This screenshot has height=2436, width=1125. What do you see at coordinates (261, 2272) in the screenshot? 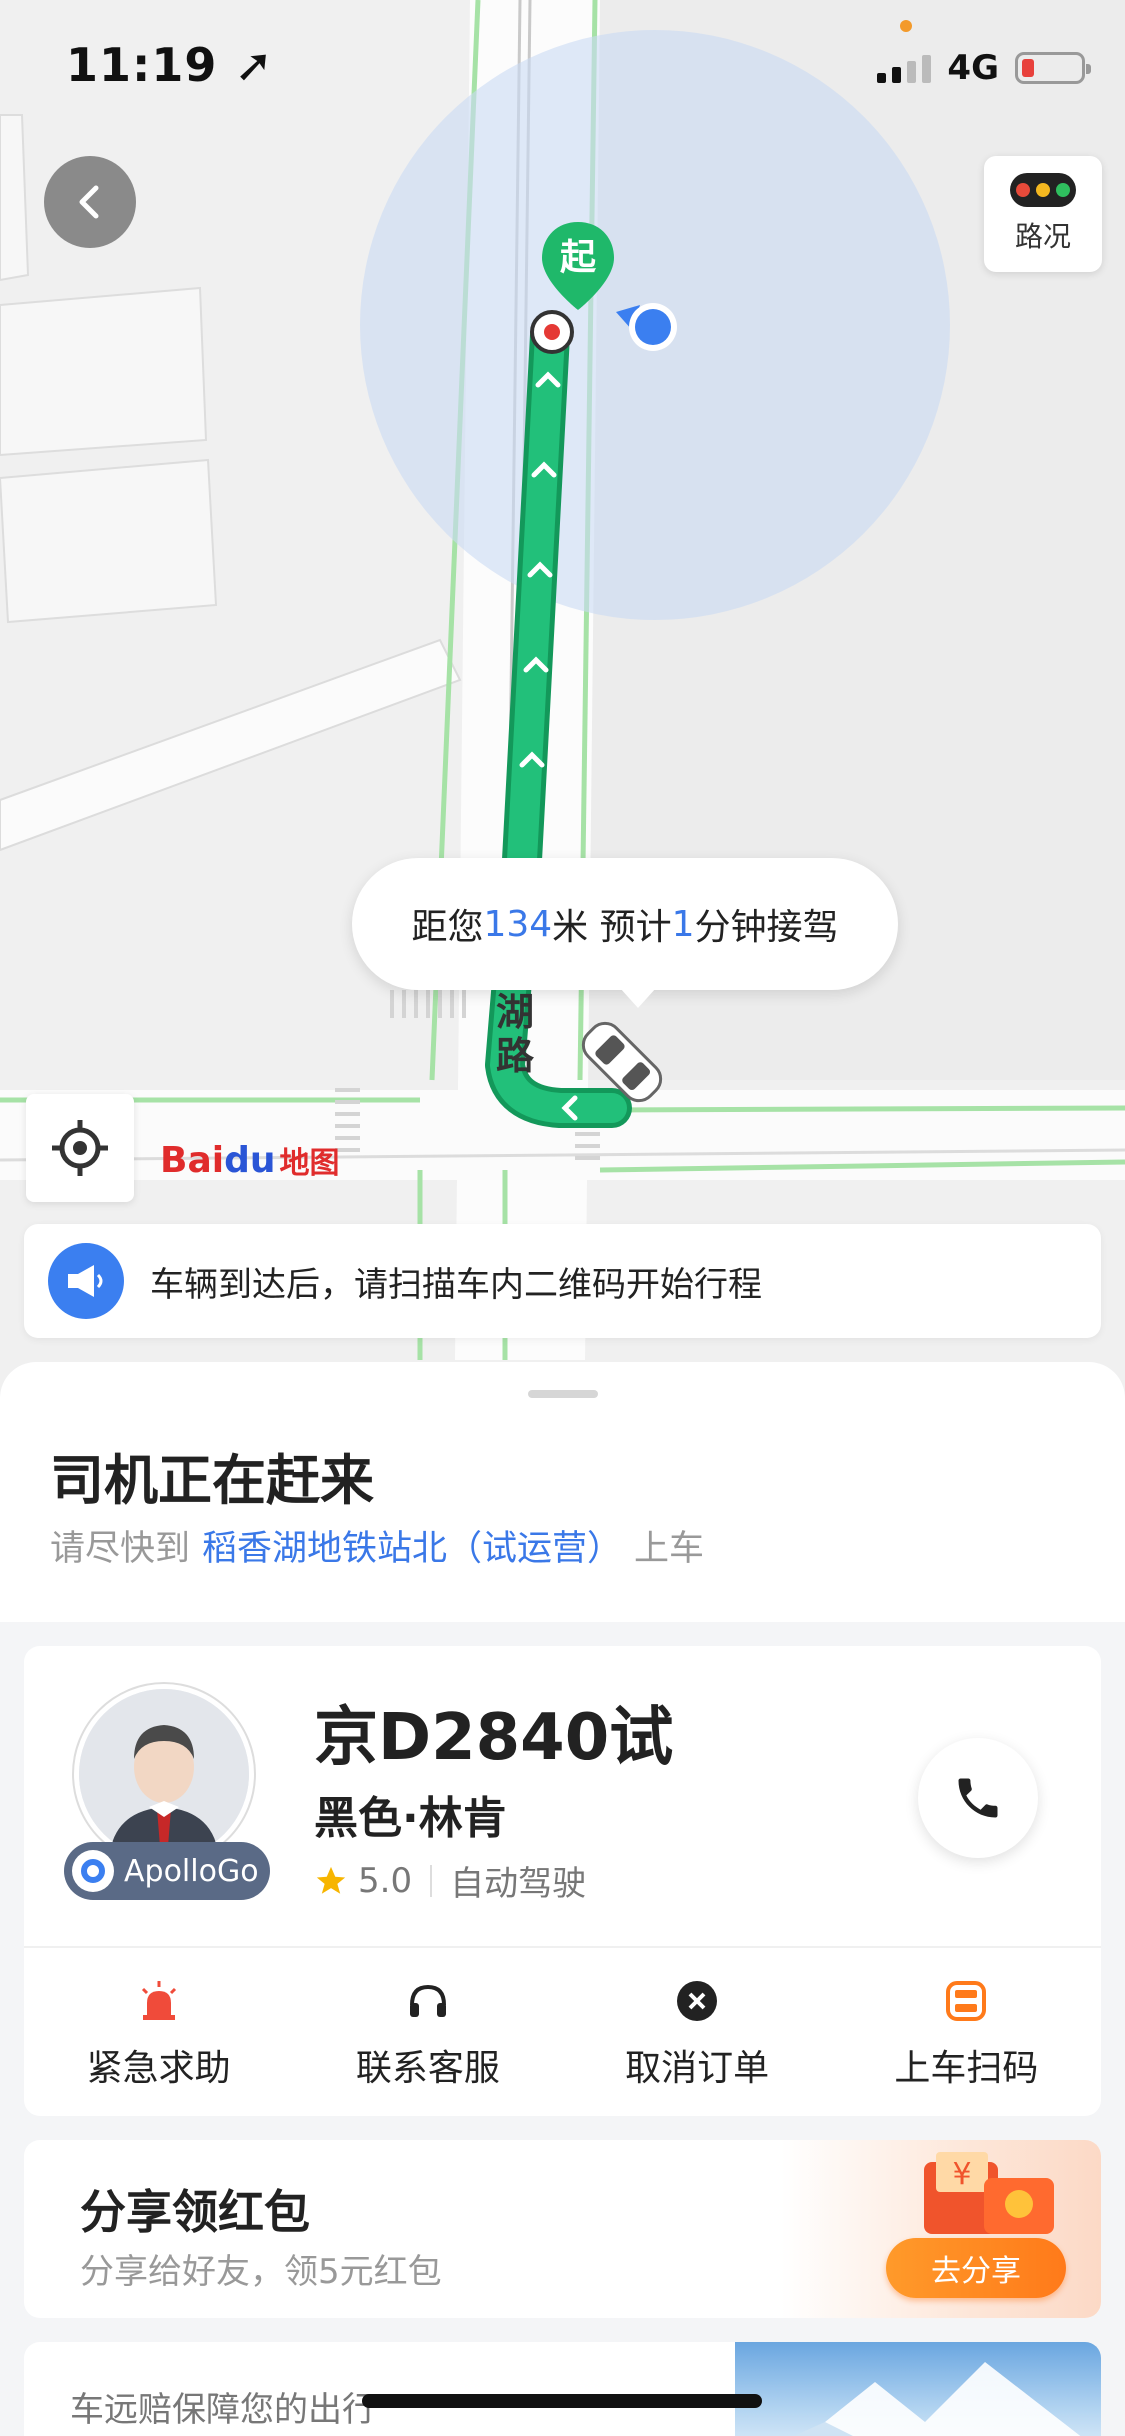
I see `share-subtitle: 分享给好友，领5元红包` at bounding box center [261, 2272].